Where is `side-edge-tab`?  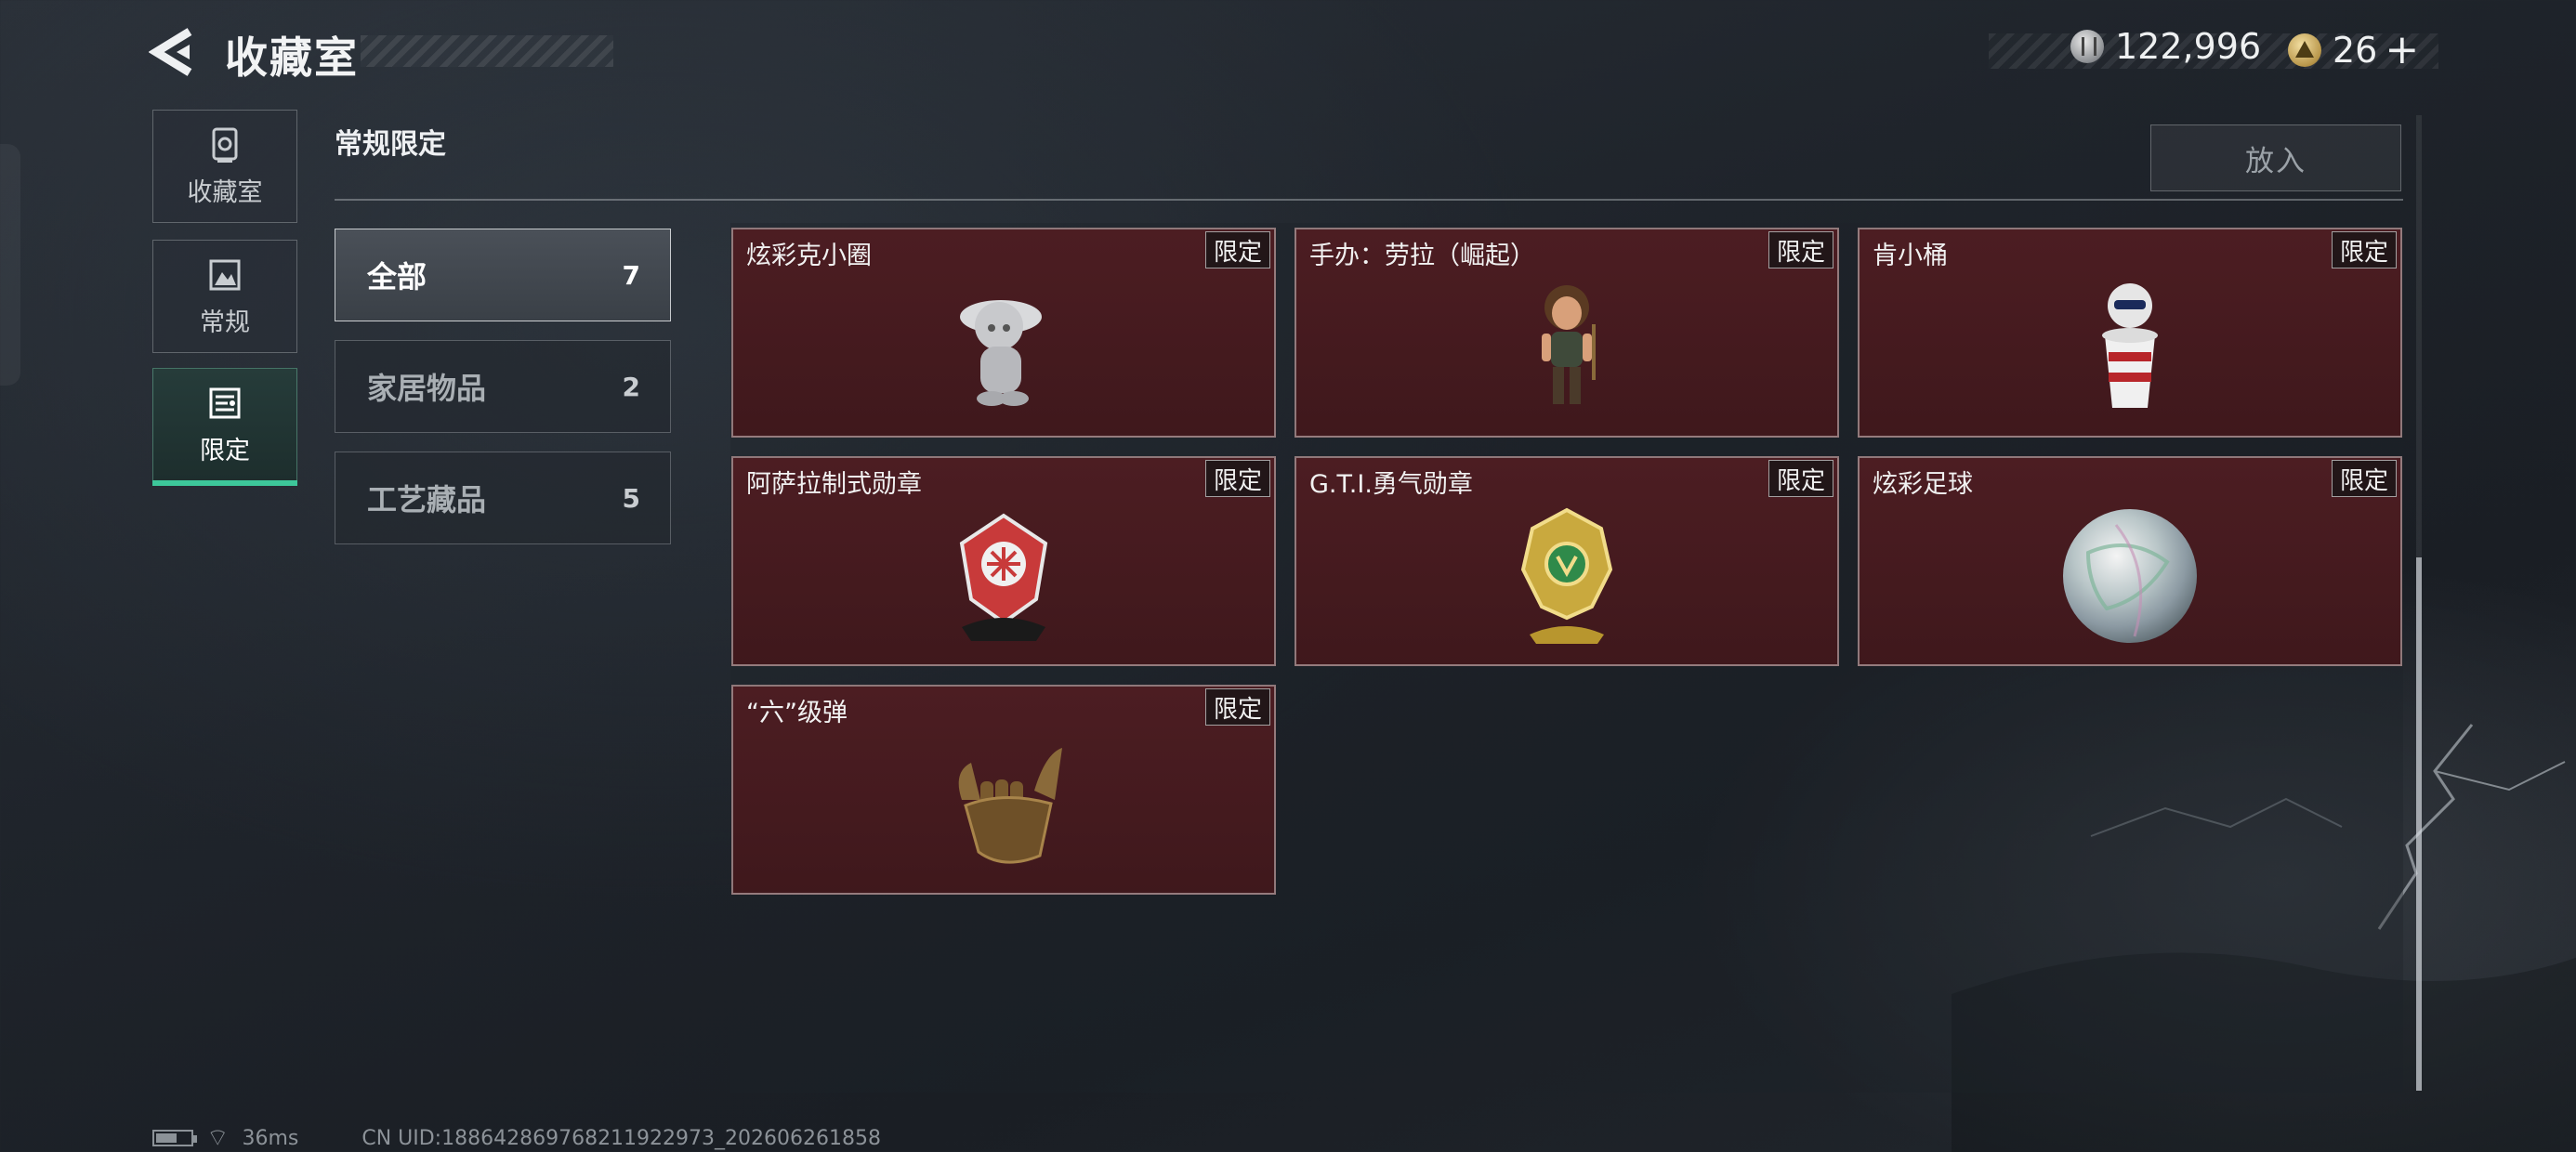 side-edge-tab is located at coordinates (10, 265).